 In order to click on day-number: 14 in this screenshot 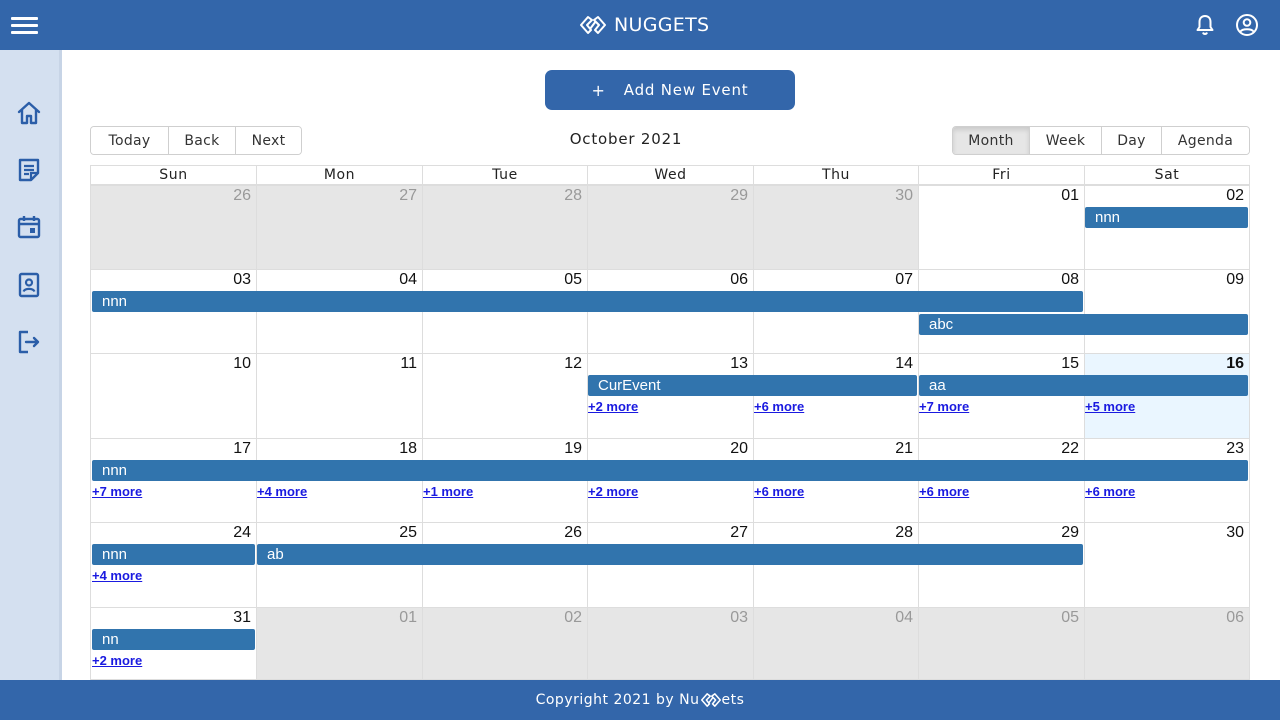, I will do `click(904, 364)`.